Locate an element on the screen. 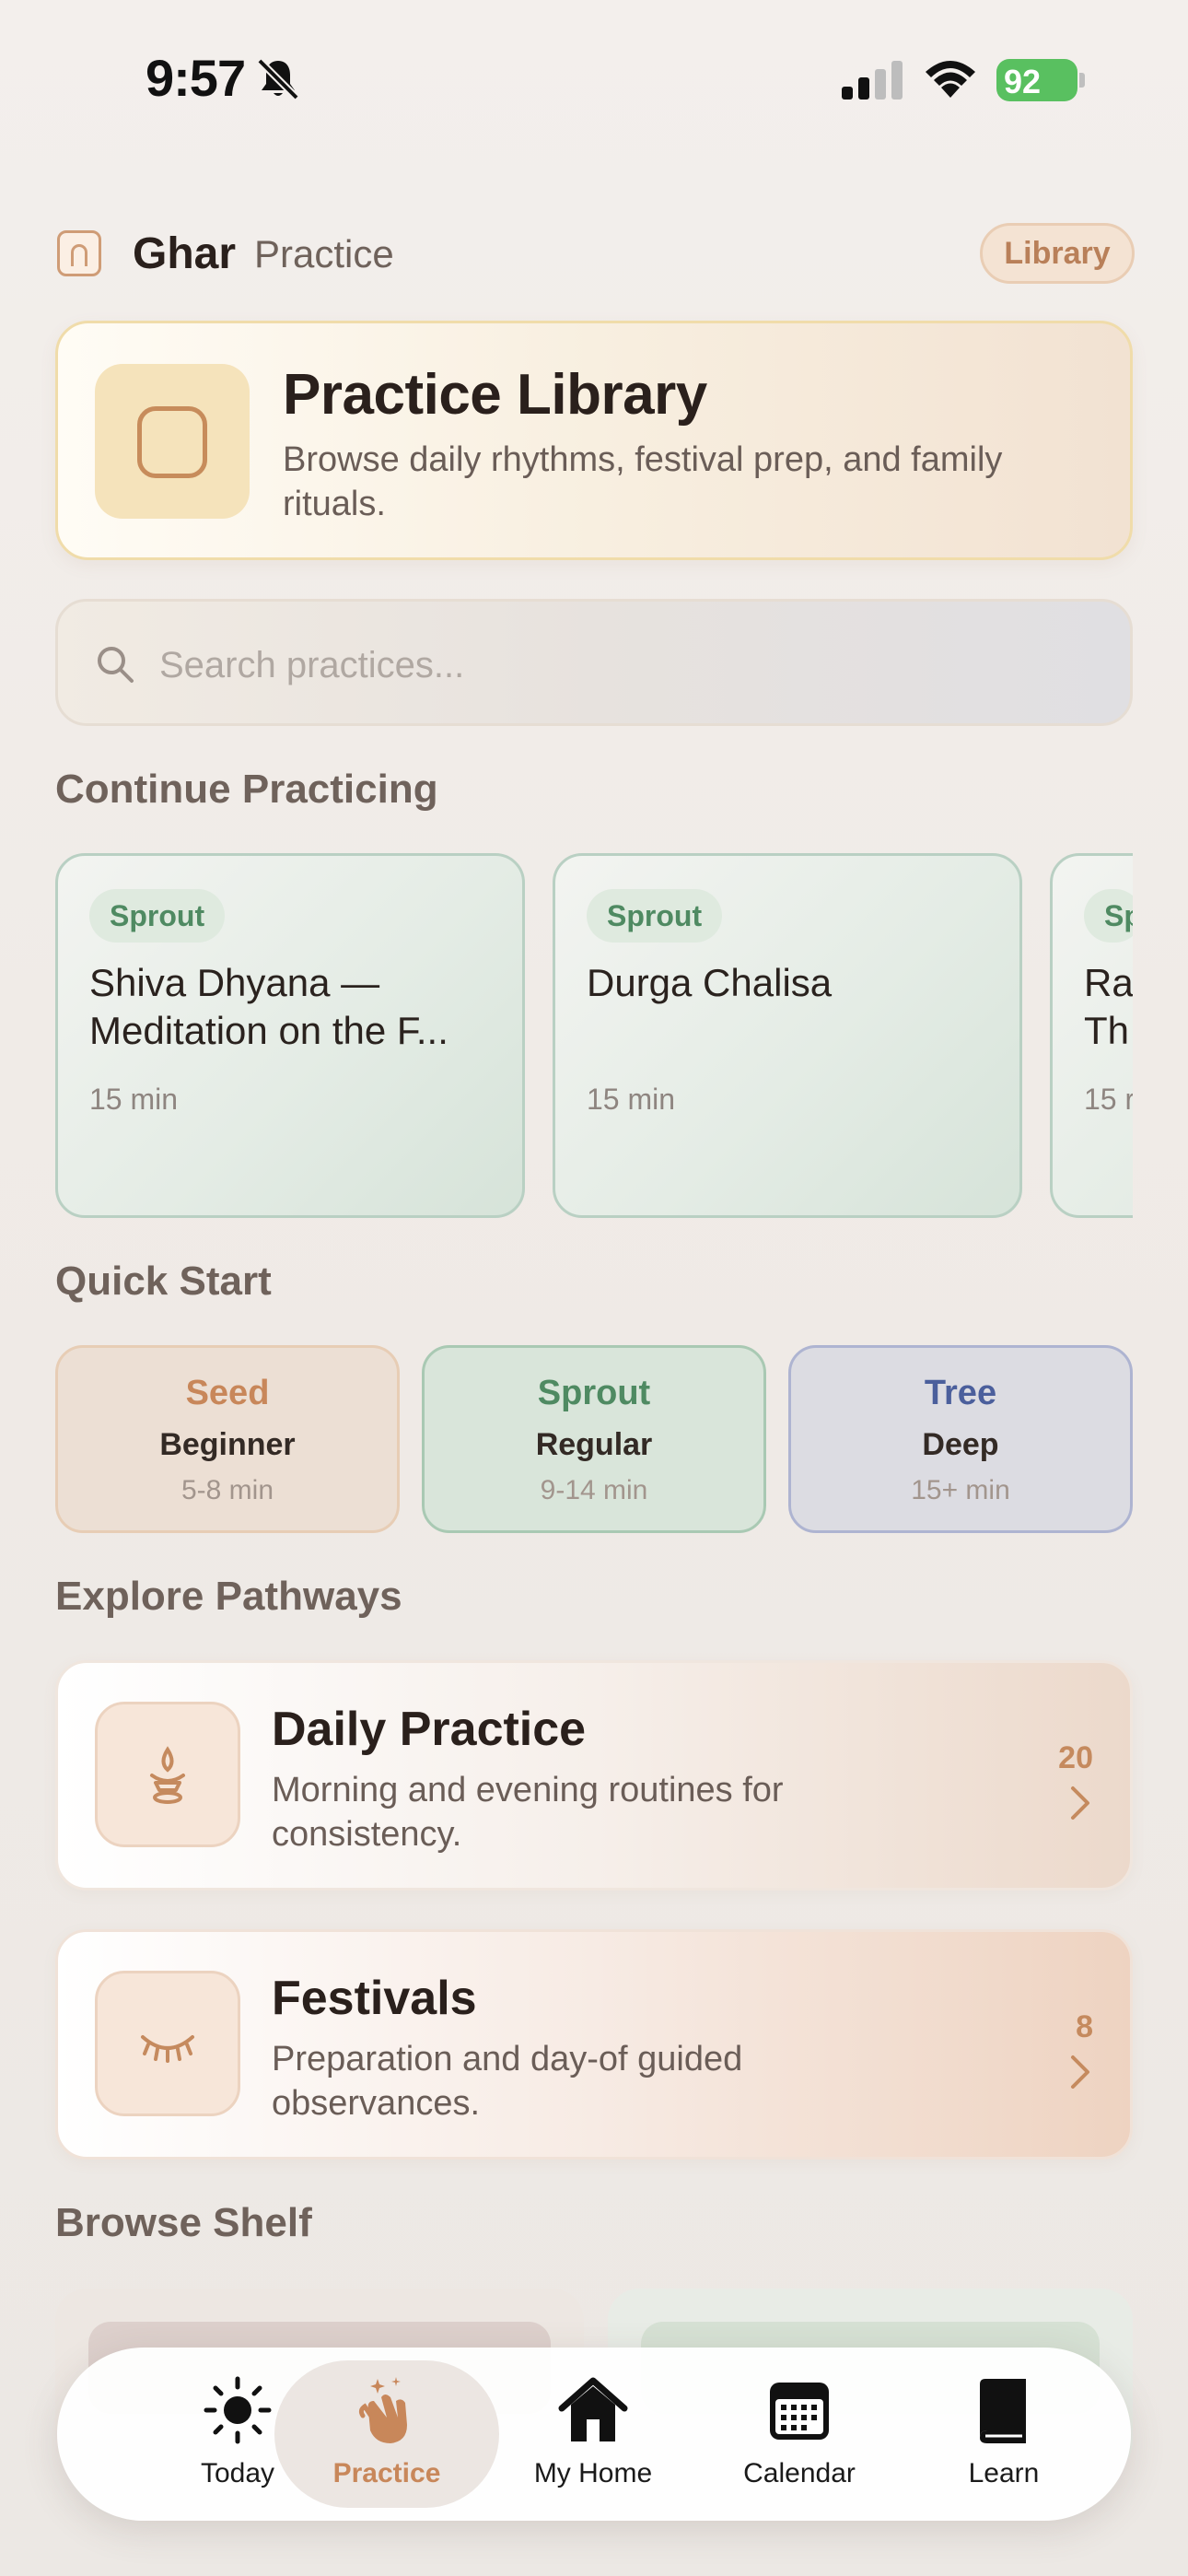 Image resolution: width=1188 pixels, height=2576 pixels. hero-title: Practice Library is located at coordinates (495, 395).